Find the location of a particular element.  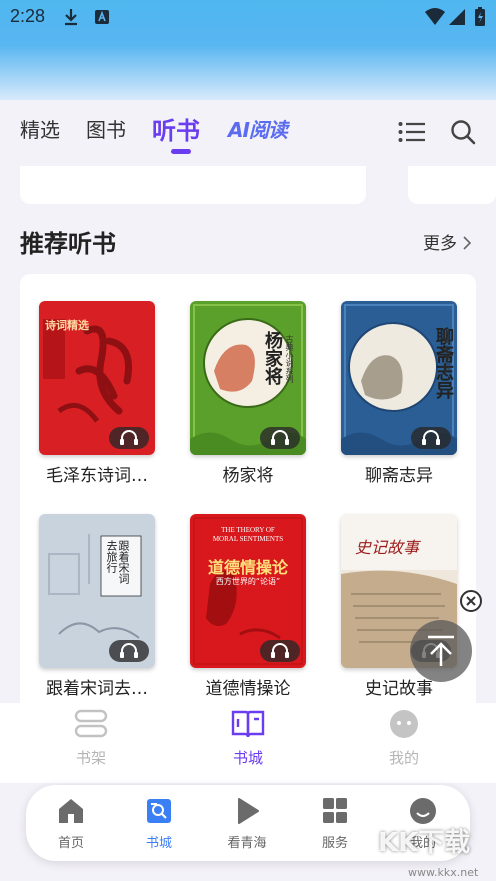

profile-icon is located at coordinates (404, 724).